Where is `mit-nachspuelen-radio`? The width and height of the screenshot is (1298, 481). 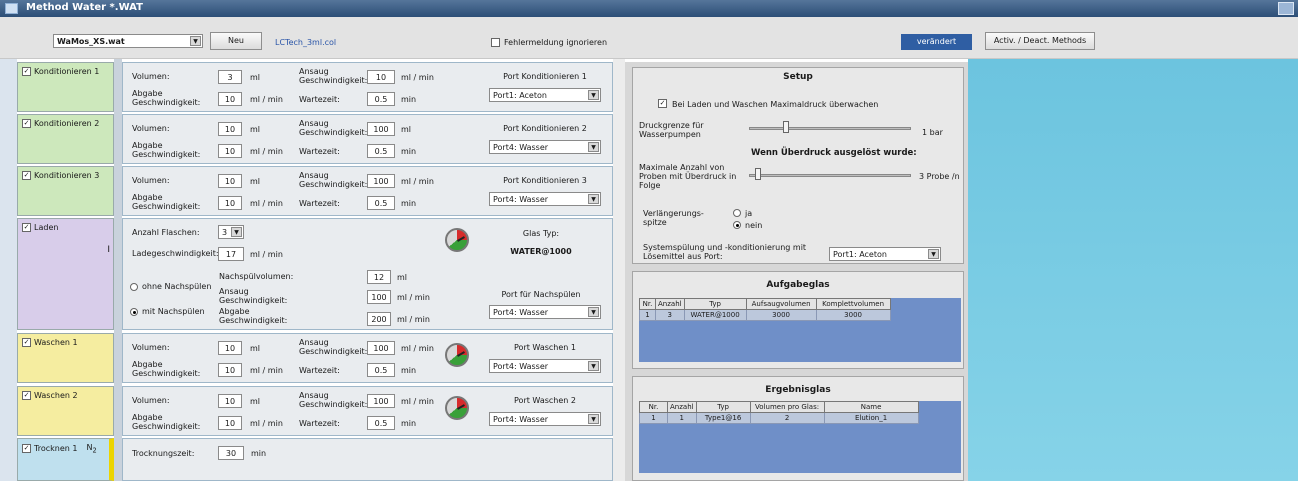 mit-nachspuelen-radio is located at coordinates (134, 312).